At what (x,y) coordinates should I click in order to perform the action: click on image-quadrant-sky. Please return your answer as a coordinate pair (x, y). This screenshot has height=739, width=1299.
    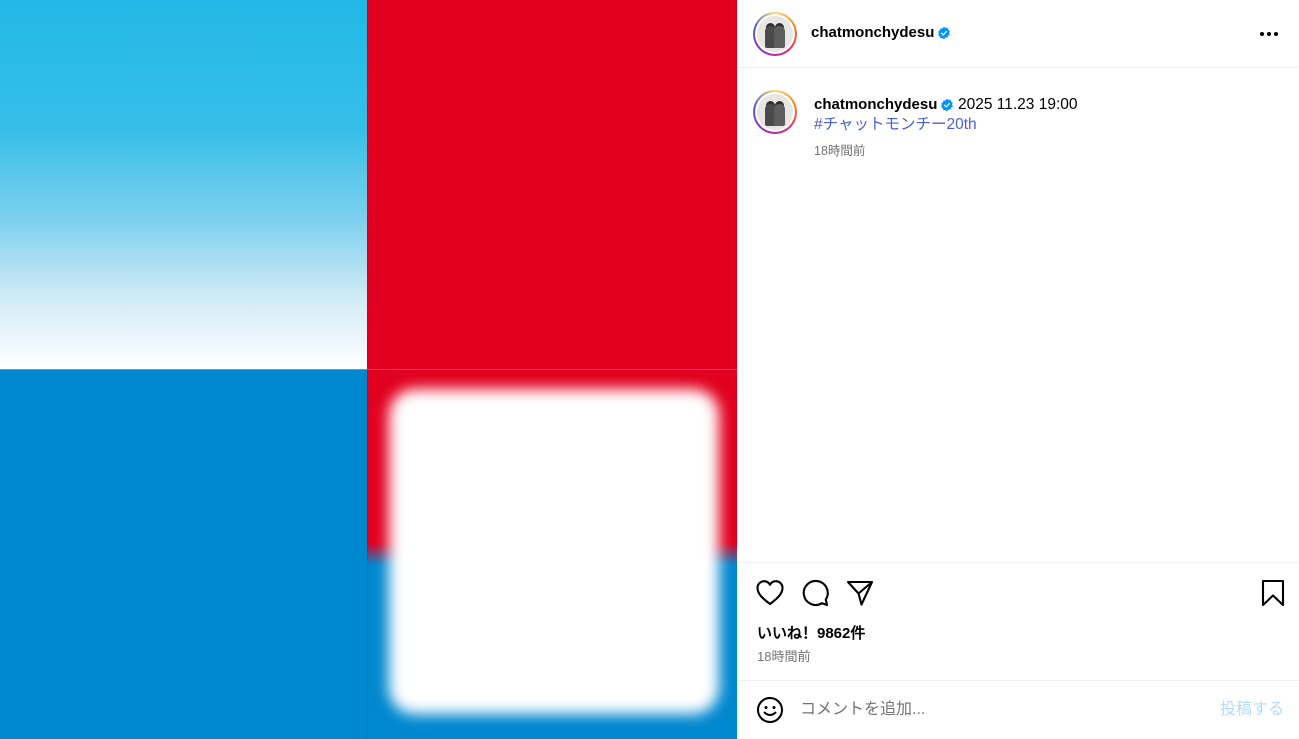
    Looking at the image, I should click on (183, 184).